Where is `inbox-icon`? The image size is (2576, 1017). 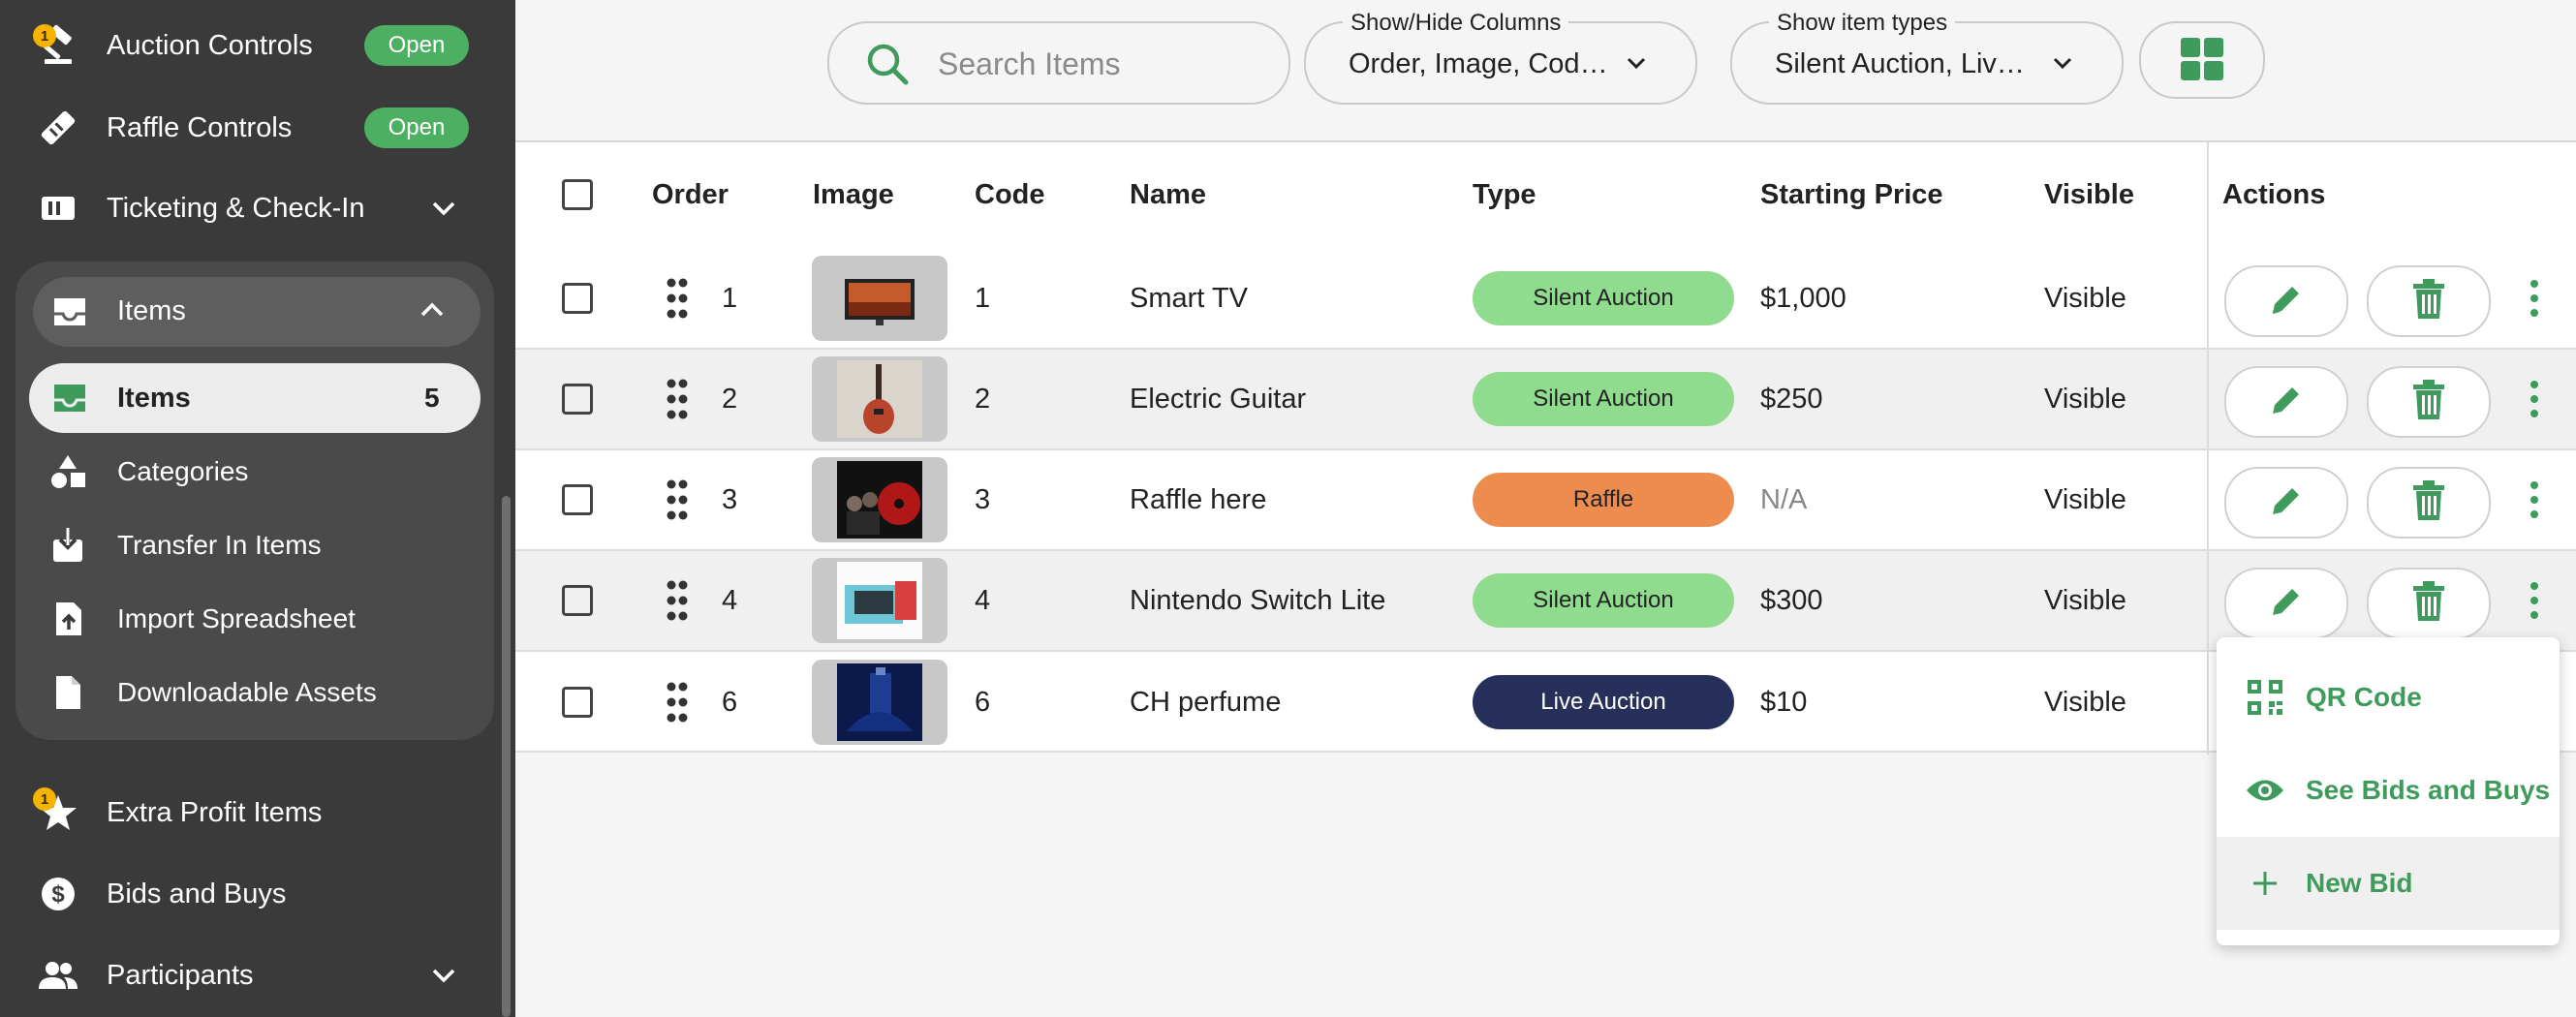
inbox-icon is located at coordinates (69, 312).